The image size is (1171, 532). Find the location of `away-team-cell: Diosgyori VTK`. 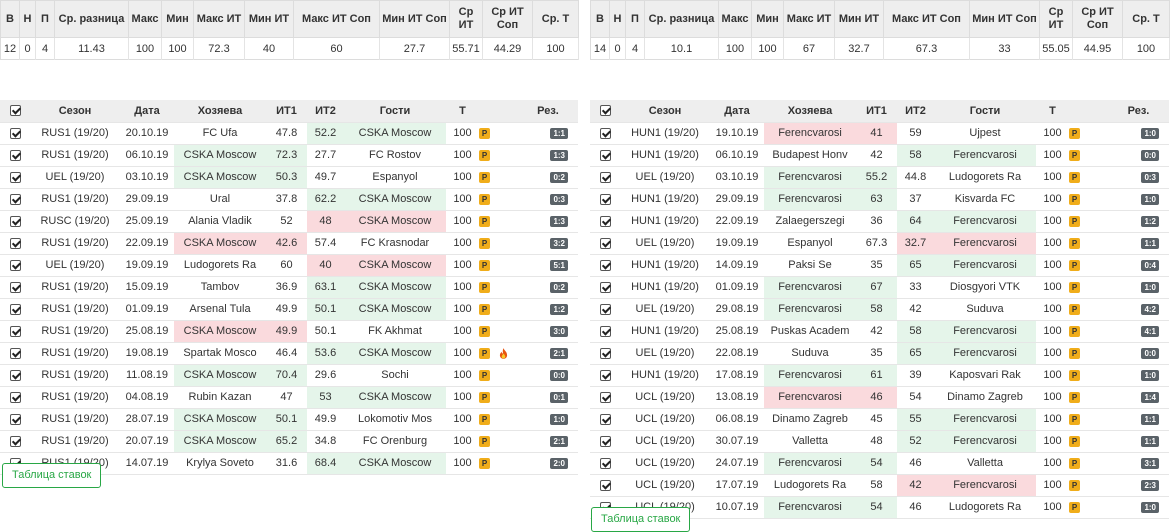

away-team-cell: Diosgyori VTK is located at coordinates (985, 286).